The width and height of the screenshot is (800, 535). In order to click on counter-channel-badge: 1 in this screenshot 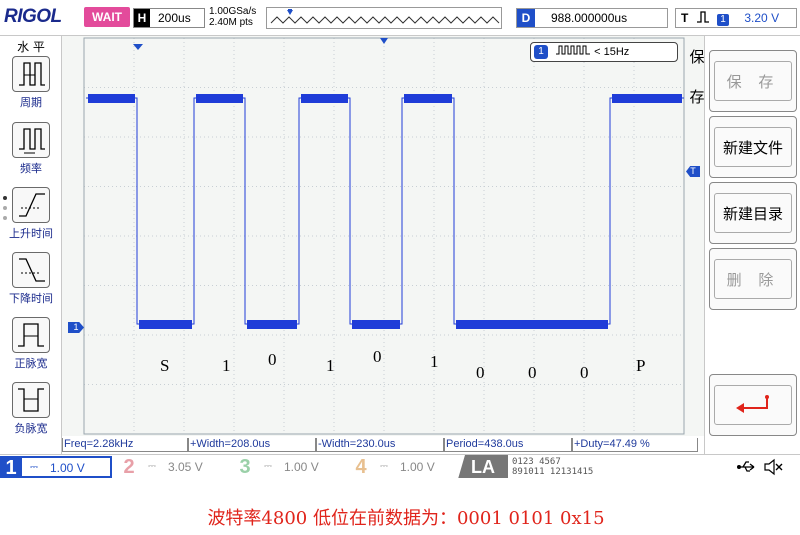, I will do `click(541, 52)`.